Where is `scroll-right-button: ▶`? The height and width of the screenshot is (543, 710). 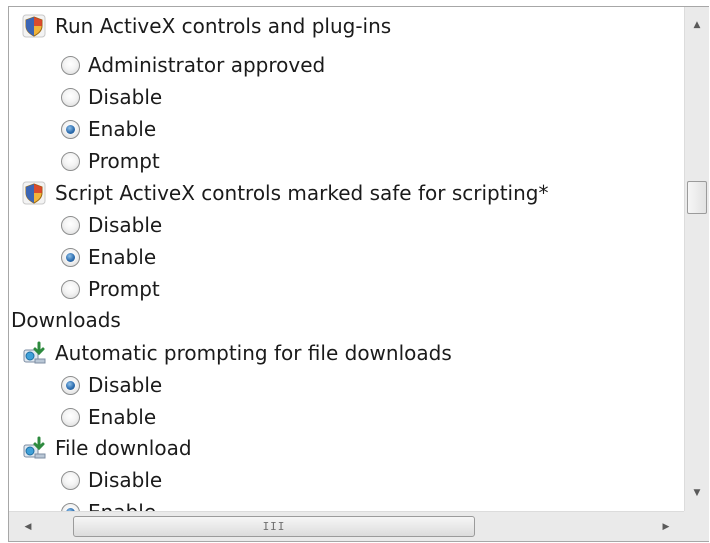
scroll-right-button: ▶ is located at coordinates (666, 526).